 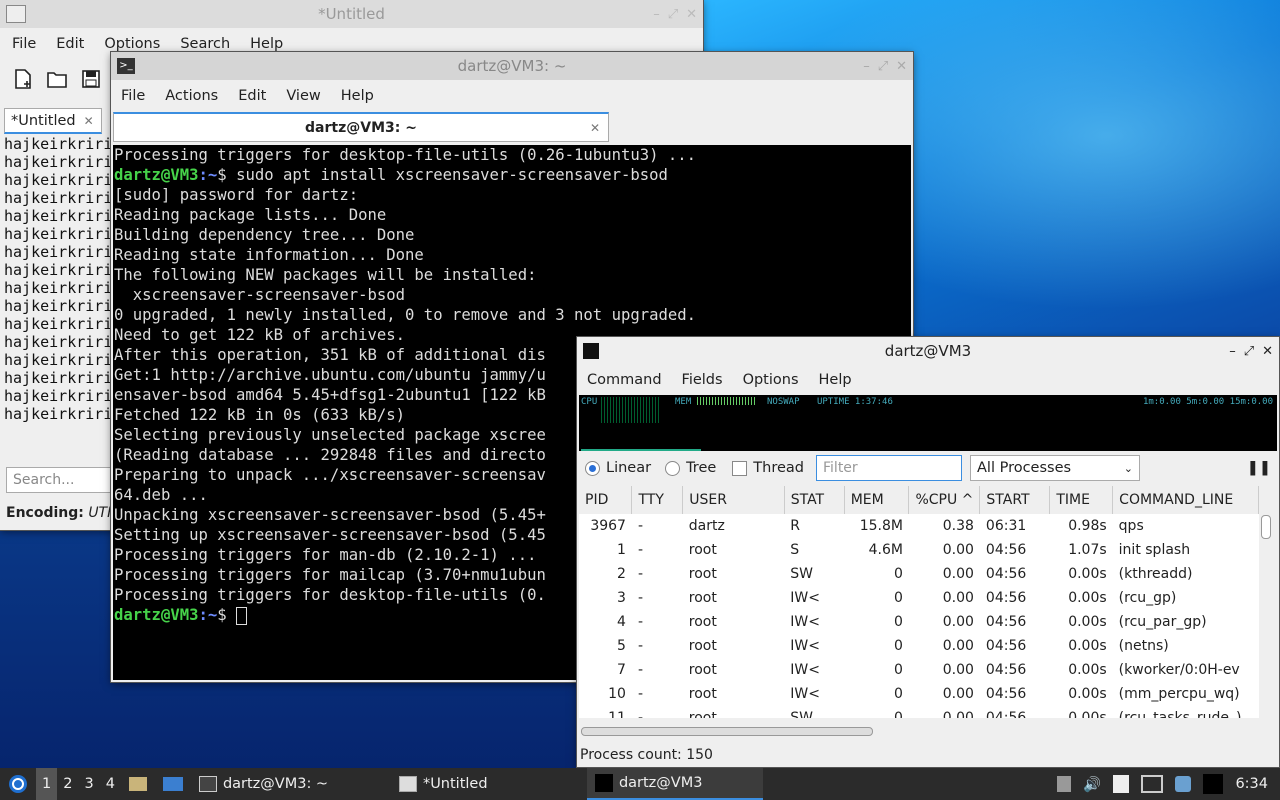 What do you see at coordinates (1015, 500) in the screenshot?
I see `column-header-start: START` at bounding box center [1015, 500].